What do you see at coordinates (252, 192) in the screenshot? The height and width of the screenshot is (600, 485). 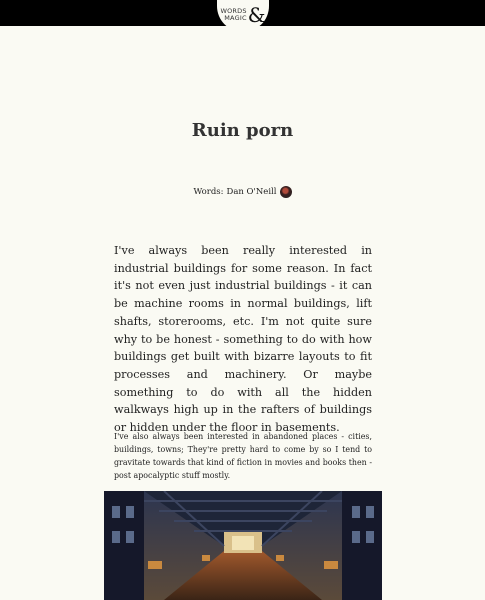 I see `author-name: Dan O'Neill` at bounding box center [252, 192].